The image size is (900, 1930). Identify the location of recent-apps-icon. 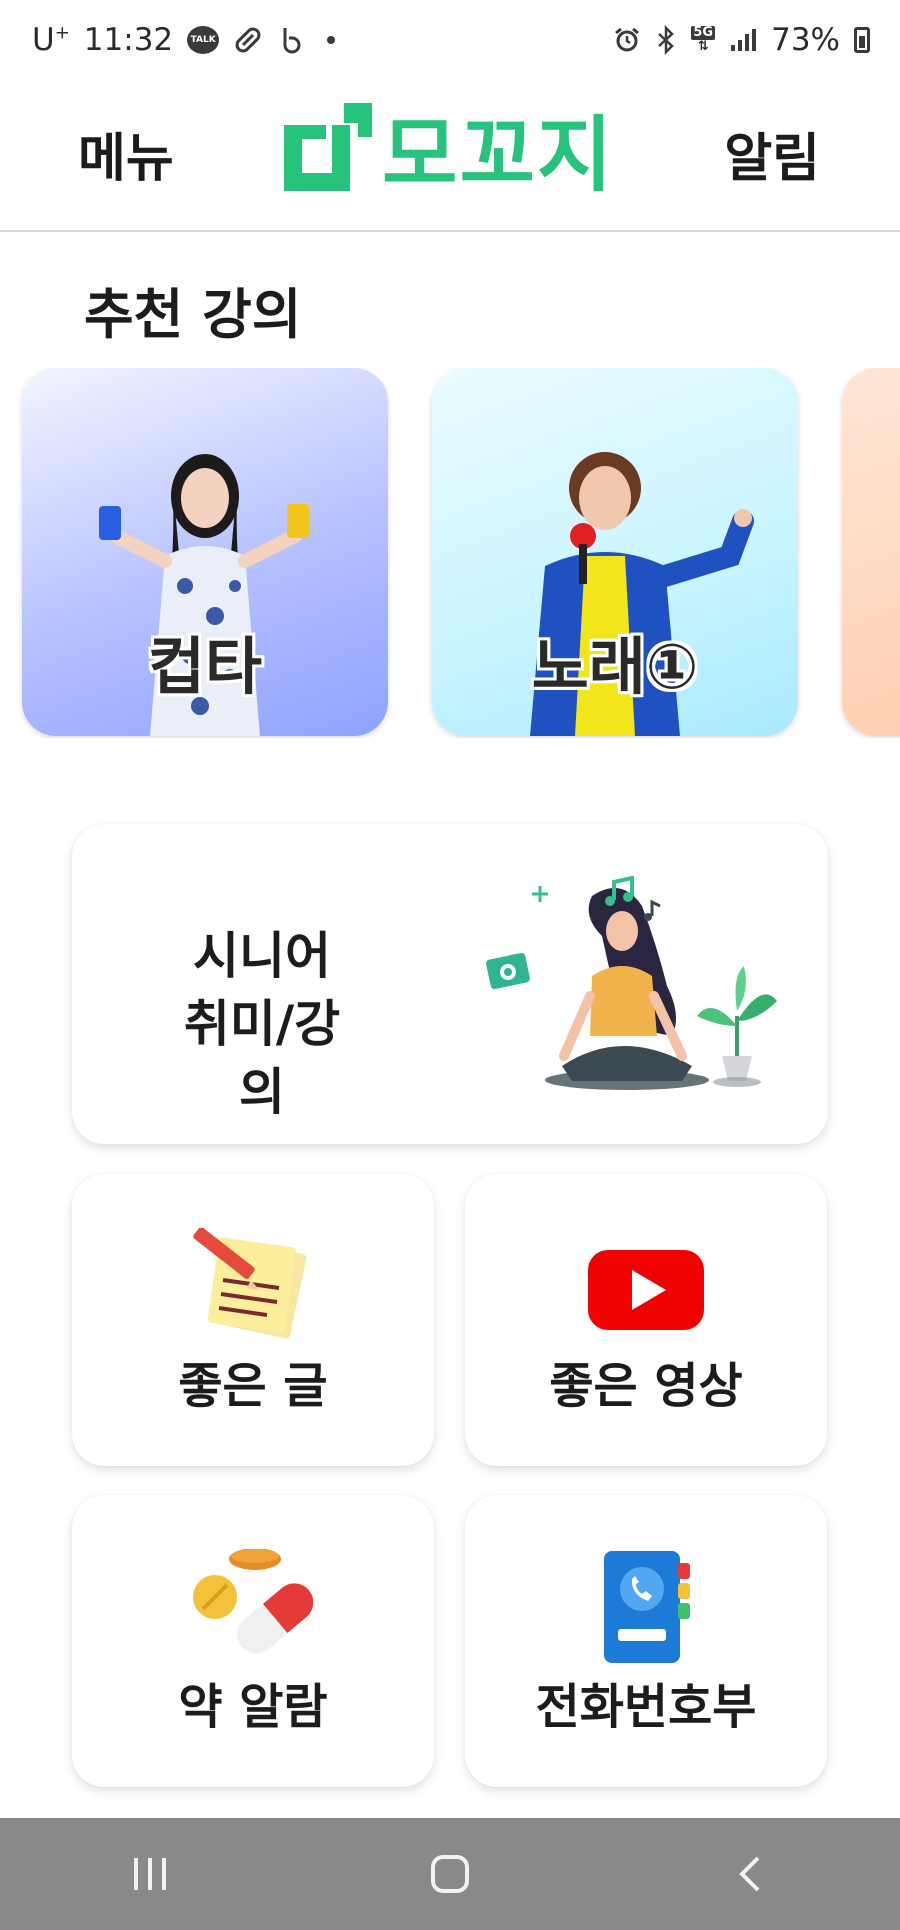
(150, 1874).